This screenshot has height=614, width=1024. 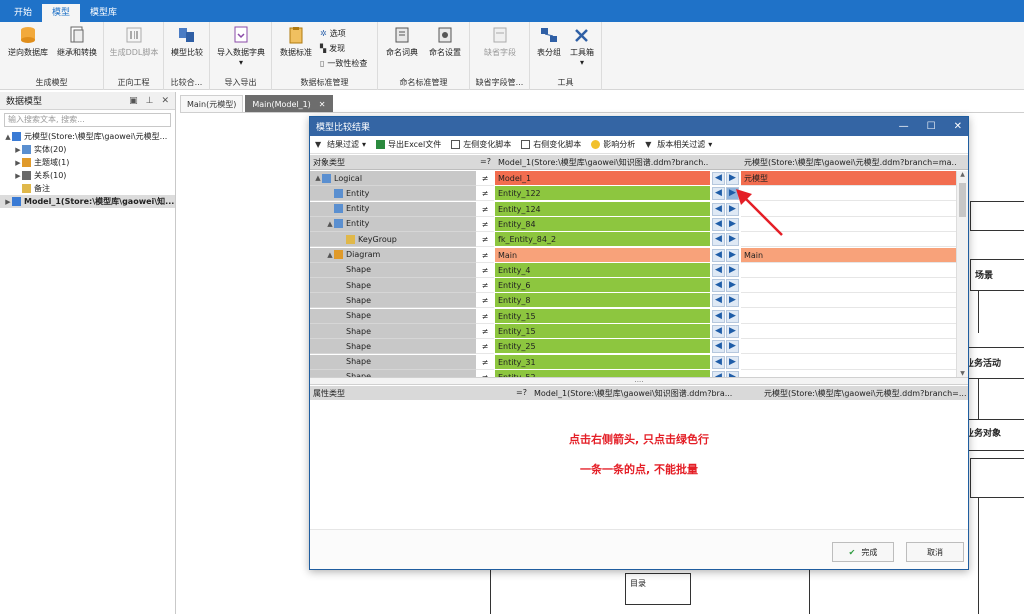 I want to click on inherit-convert-button: 继承和转换, so click(x=77, y=42).